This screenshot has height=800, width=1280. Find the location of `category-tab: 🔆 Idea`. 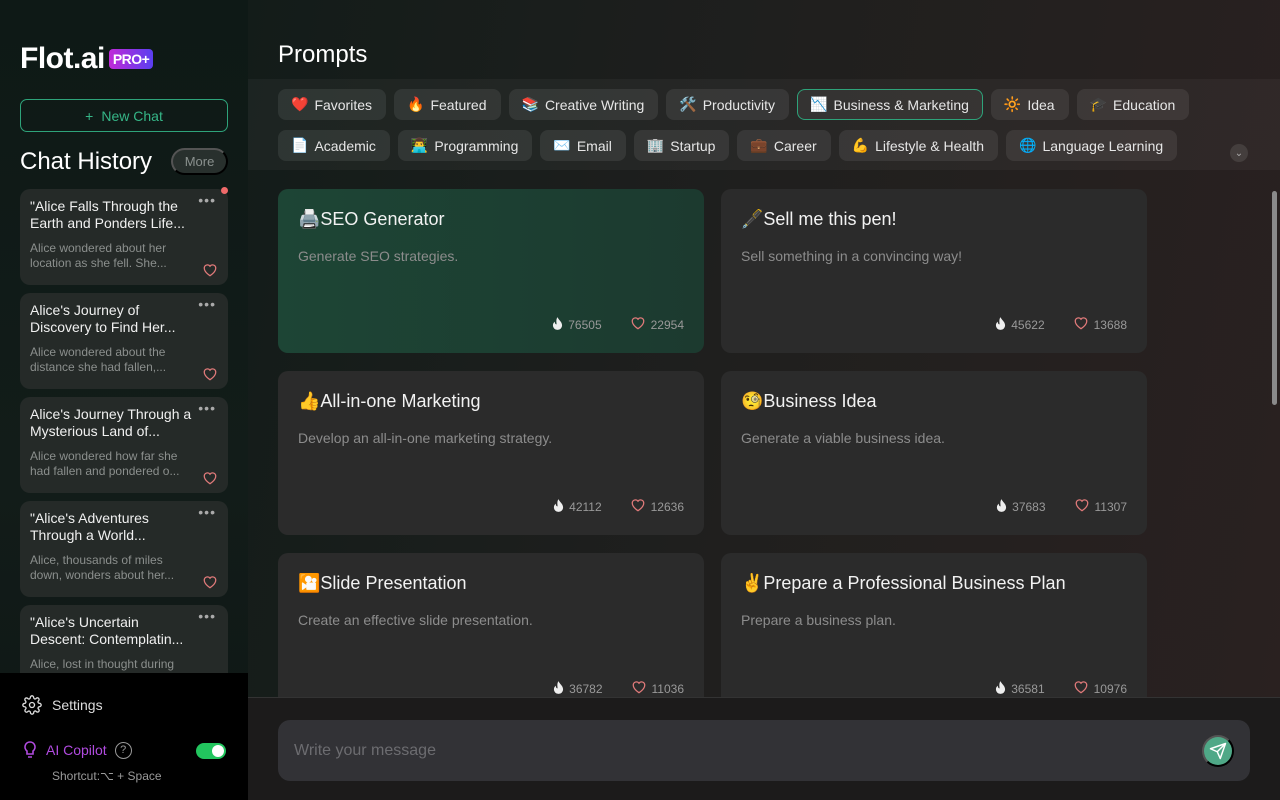

category-tab: 🔆 Idea is located at coordinates (1029, 104).